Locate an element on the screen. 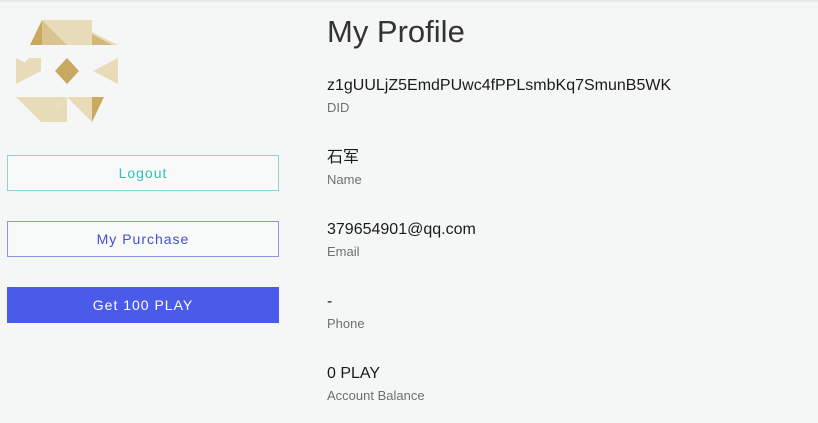  did-value: z1gUULjZ5EmdPUwc4fPPLsmbKq7SmunB5WK is located at coordinates (499, 85).